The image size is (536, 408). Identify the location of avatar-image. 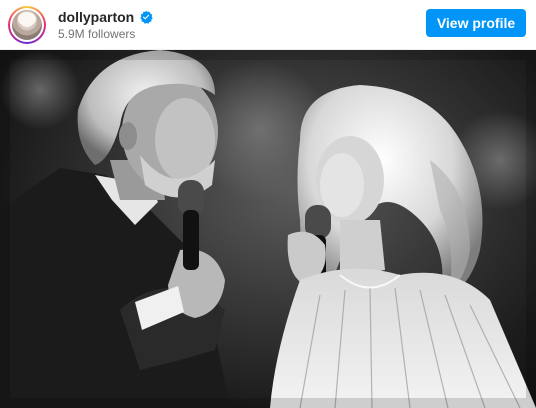
(27, 25).